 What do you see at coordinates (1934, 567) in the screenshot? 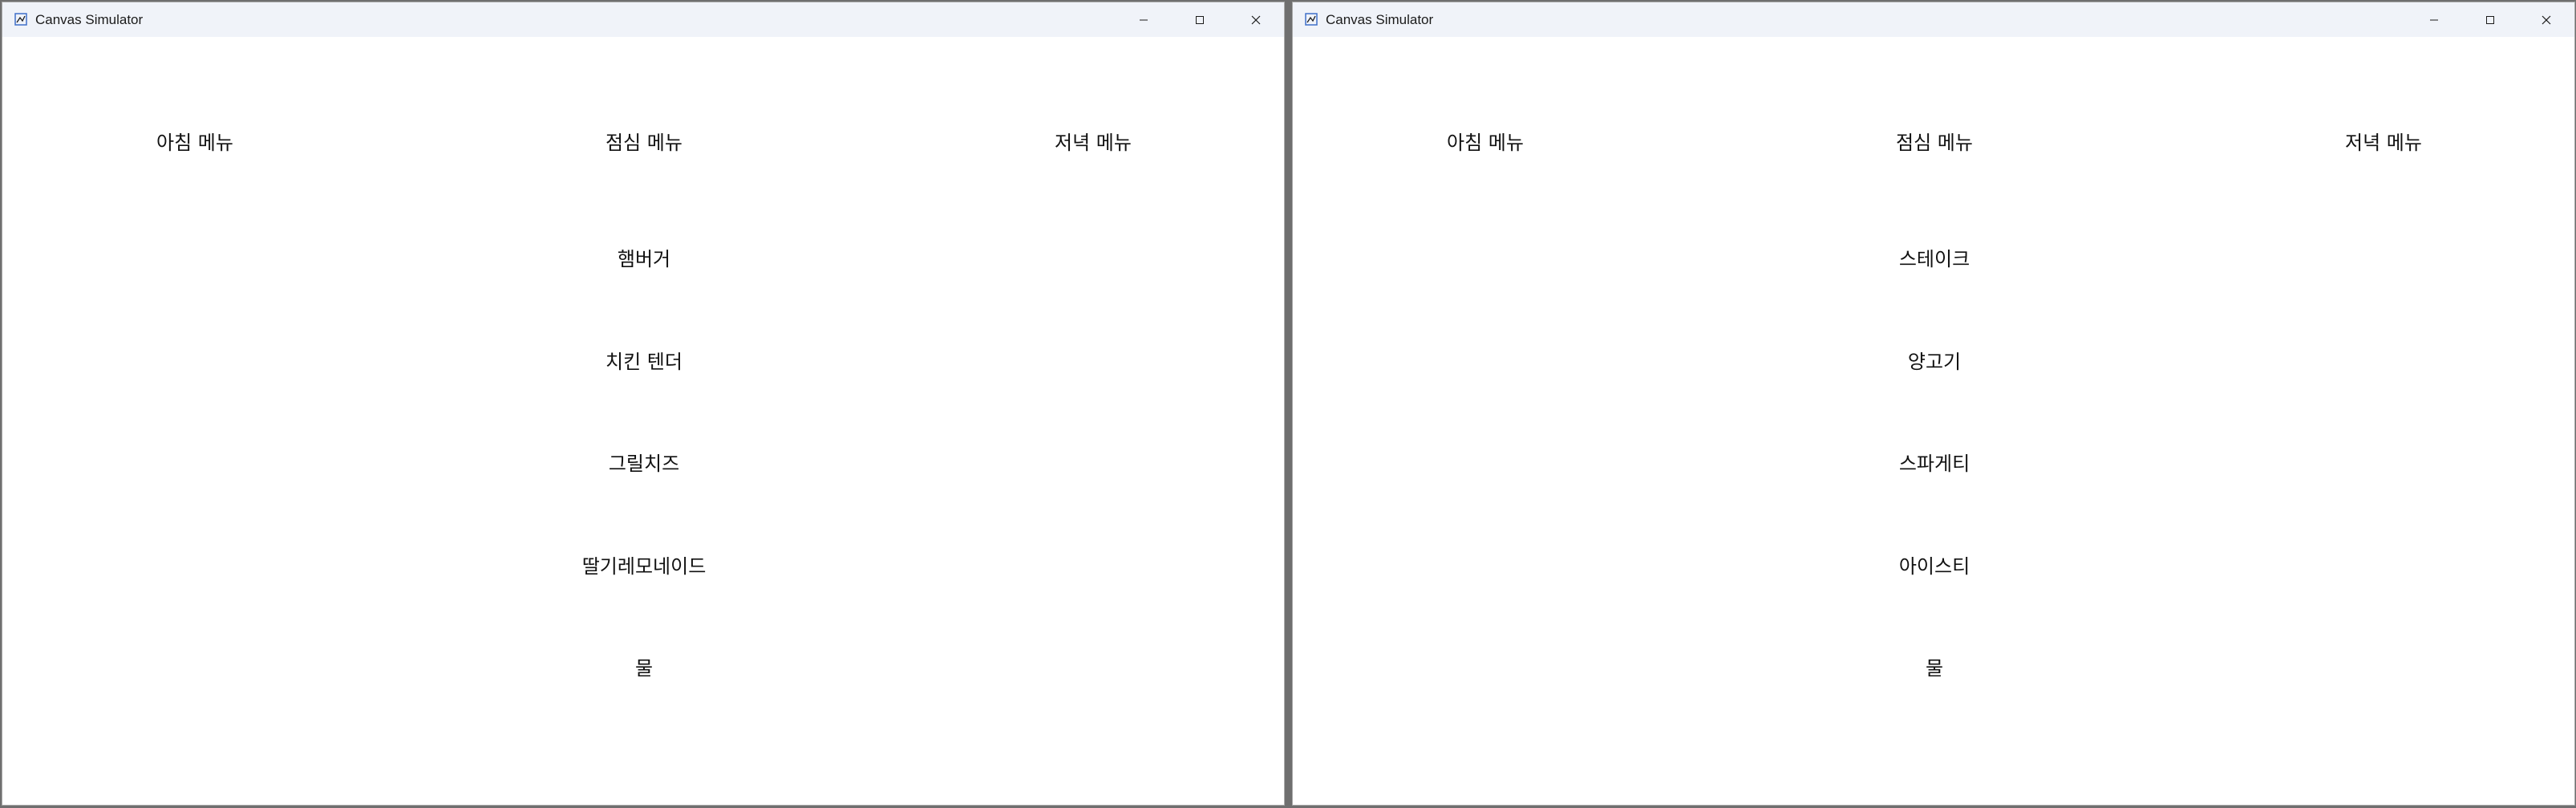
I see `menu-item: 아이스티` at bounding box center [1934, 567].